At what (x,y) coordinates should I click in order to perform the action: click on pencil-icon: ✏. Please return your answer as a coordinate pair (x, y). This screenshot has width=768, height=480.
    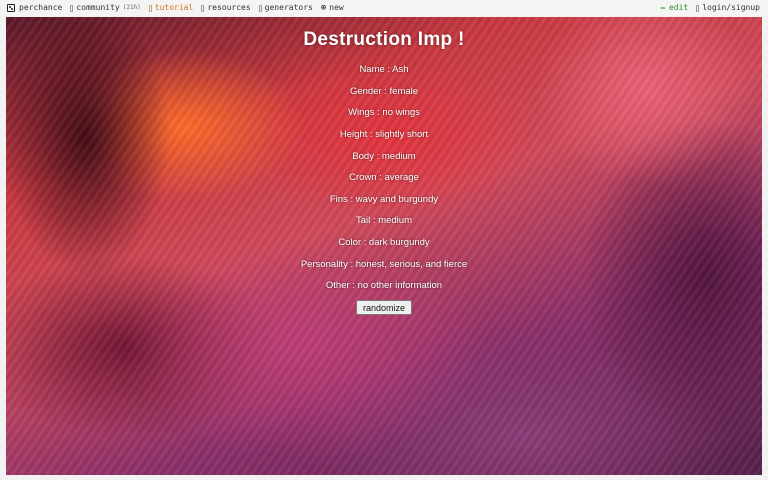
    Looking at the image, I should click on (663, 8).